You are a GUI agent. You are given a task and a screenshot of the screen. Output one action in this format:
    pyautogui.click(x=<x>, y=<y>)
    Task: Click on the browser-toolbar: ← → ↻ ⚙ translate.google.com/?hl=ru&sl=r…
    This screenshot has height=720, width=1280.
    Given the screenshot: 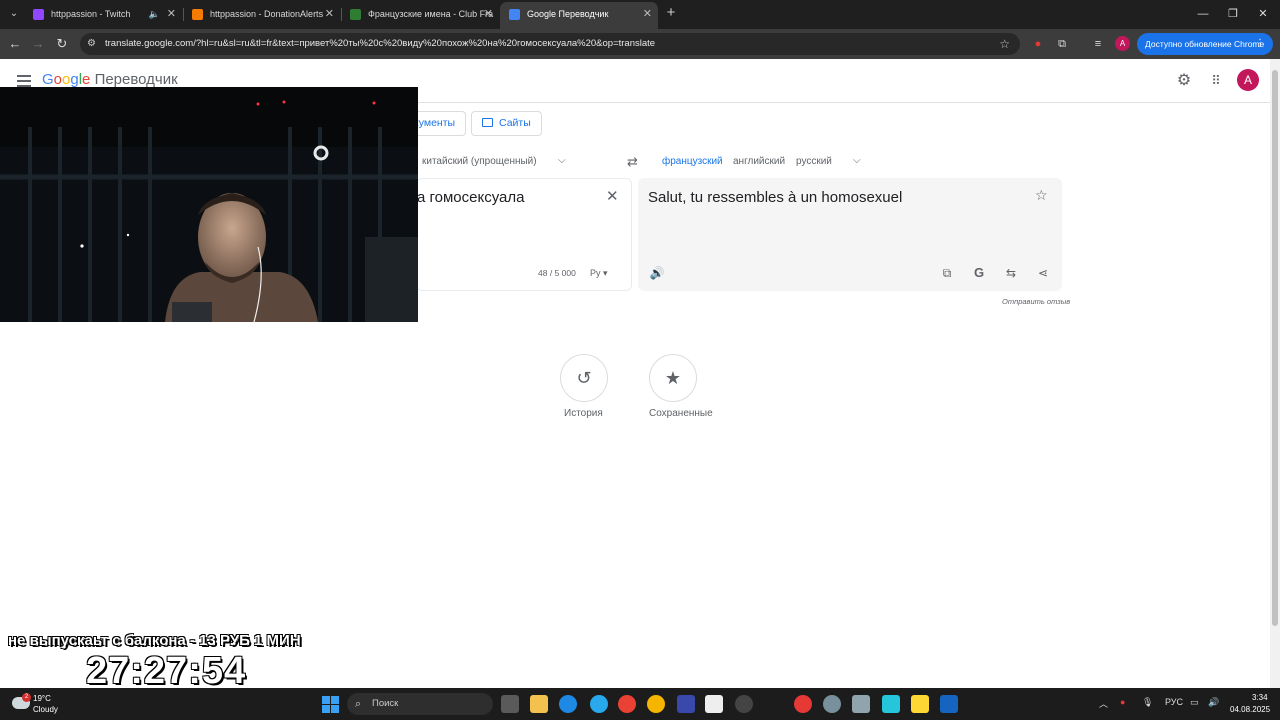 What is the action you would take?
    pyautogui.click(x=640, y=44)
    